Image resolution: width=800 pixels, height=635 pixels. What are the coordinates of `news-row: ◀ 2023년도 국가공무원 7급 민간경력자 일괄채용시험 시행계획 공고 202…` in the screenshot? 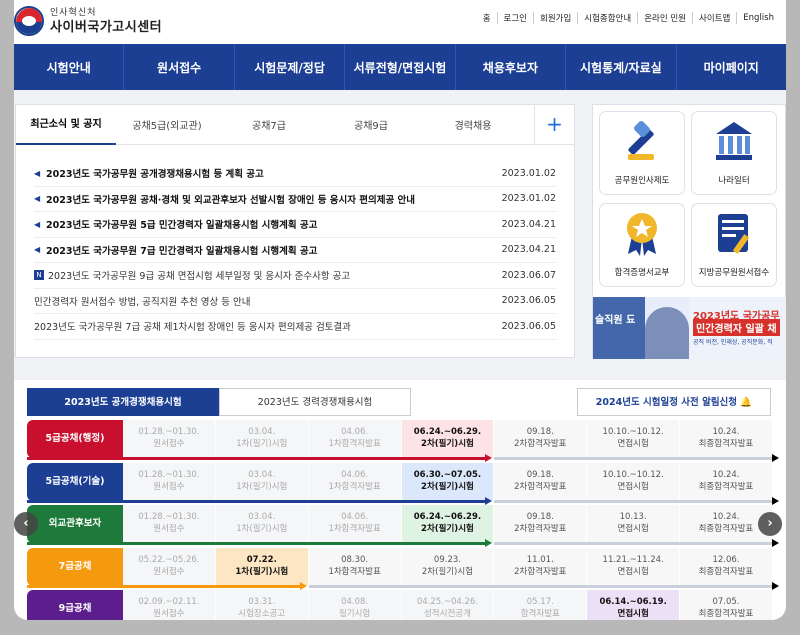 It's located at (295, 250).